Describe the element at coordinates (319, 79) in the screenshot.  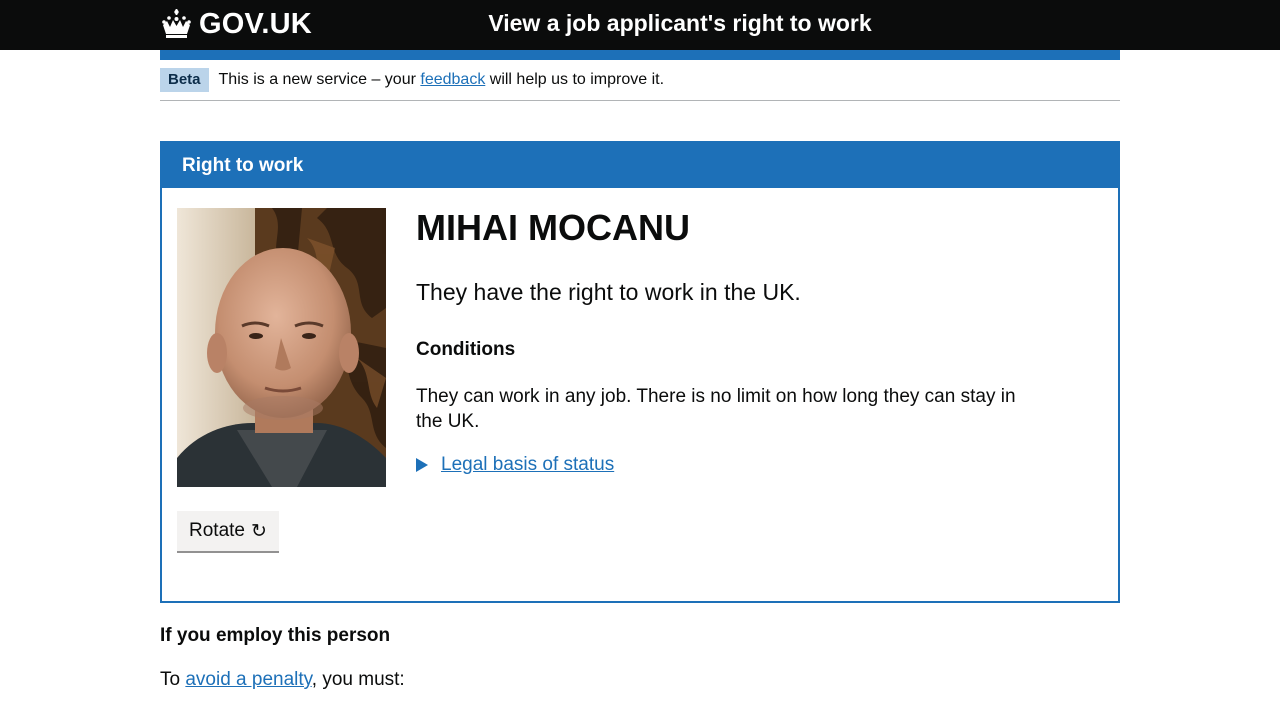
I see `phase-text-before: This is a new service – your` at that location.